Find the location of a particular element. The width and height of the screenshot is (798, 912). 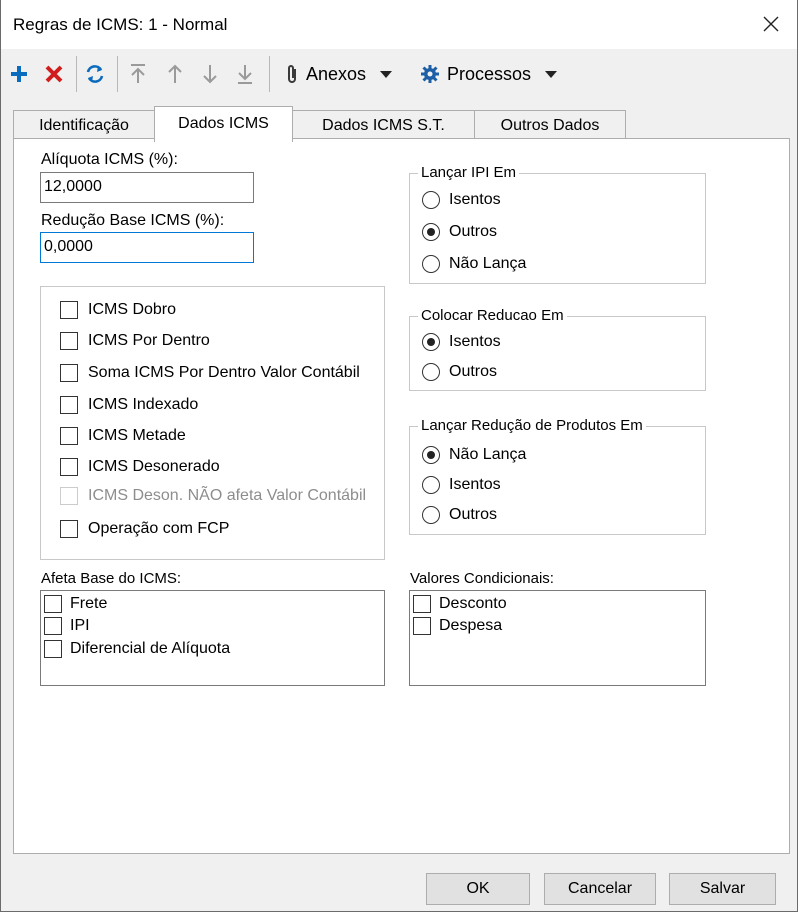

option-icms-indexado: ICMS Indexado is located at coordinates (129, 405).